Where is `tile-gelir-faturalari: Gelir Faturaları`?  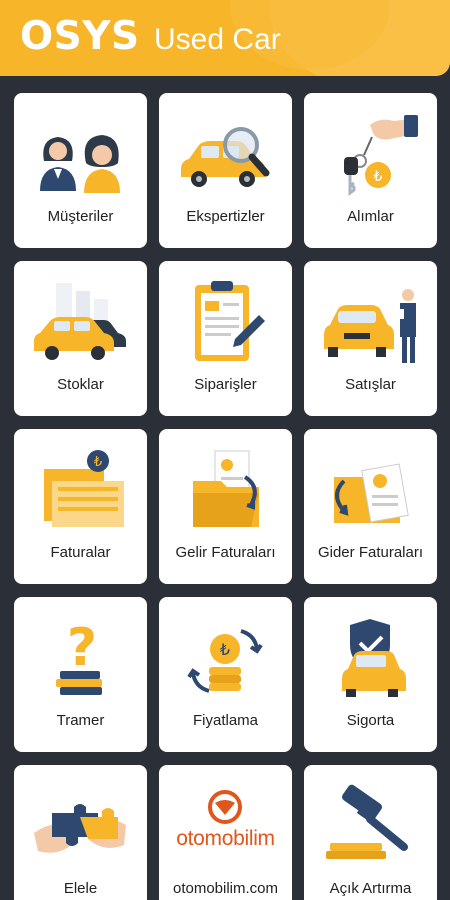
tile-gelir-faturalari: Gelir Faturaları is located at coordinates (225, 506).